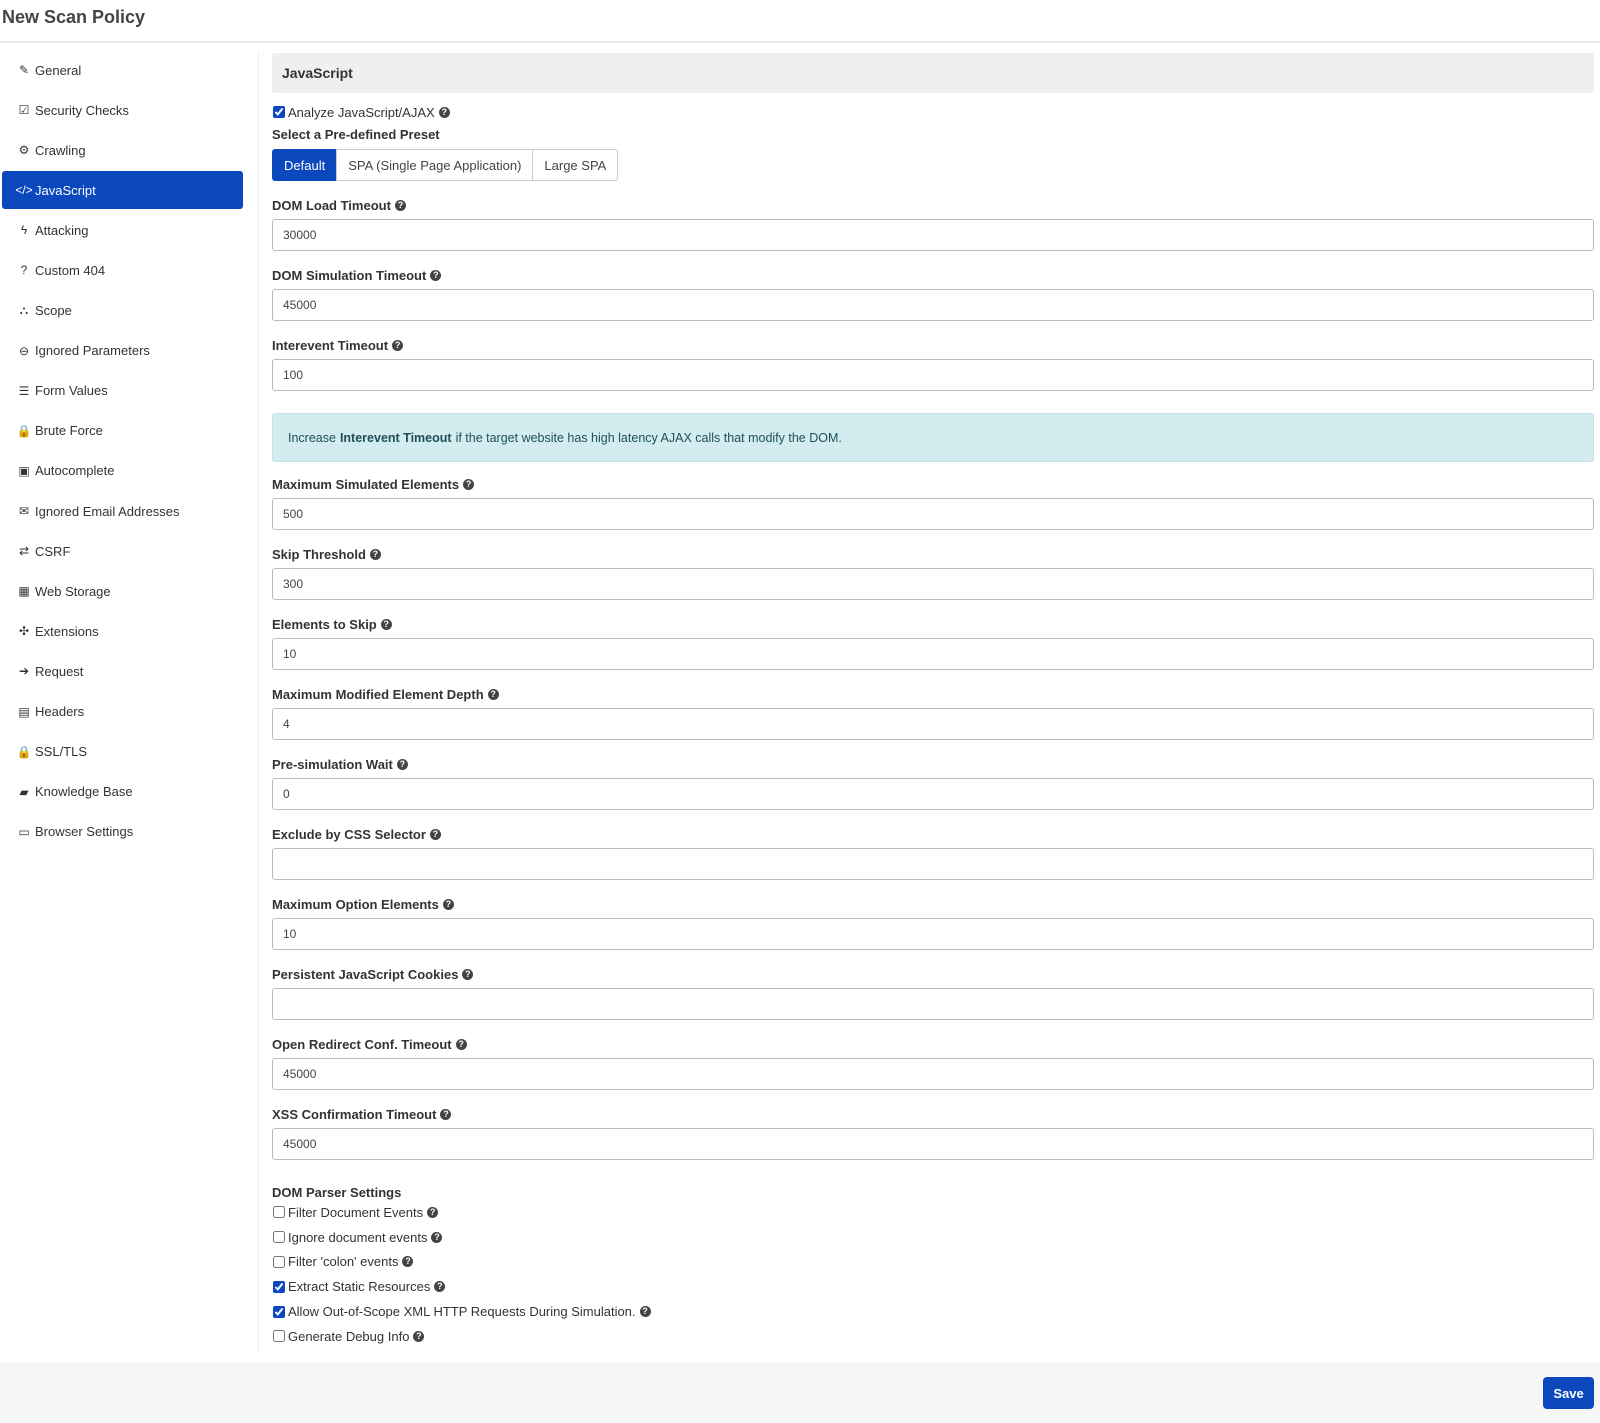 This screenshot has height=1423, width=1600. What do you see at coordinates (933, 694) in the screenshot?
I see `maximum-modified-element-depth-label: Maximum Modified Element Depth?` at bounding box center [933, 694].